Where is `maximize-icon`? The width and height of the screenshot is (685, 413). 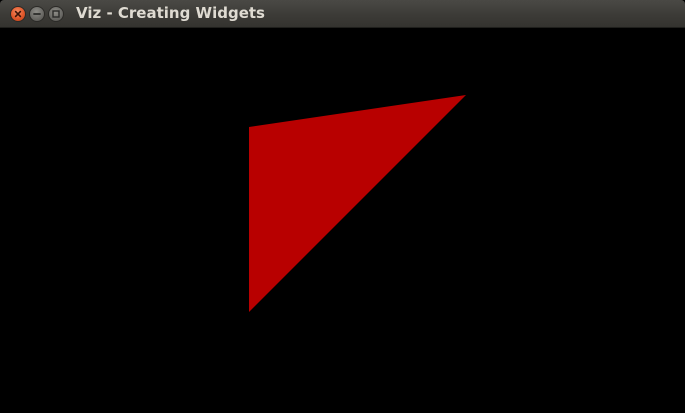
maximize-icon is located at coordinates (56, 14).